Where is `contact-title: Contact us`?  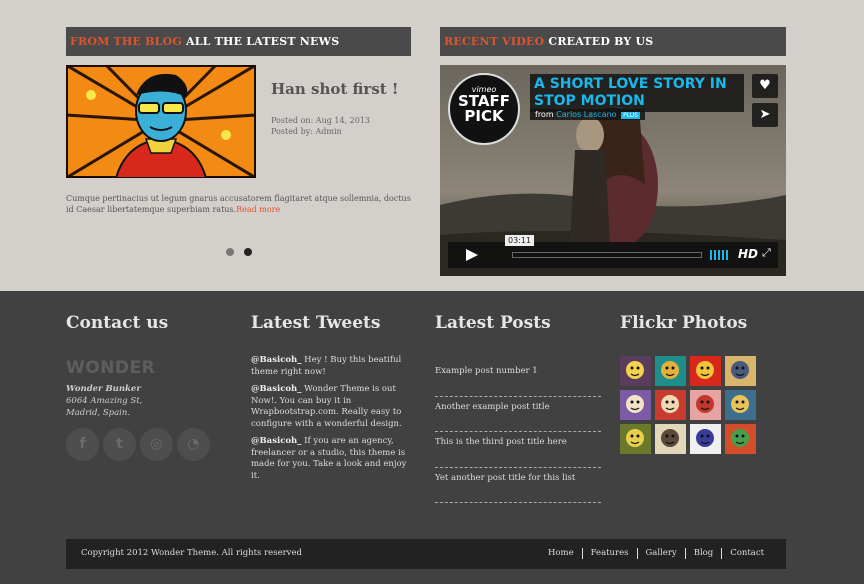
contact-title: Contact us is located at coordinates (117, 323).